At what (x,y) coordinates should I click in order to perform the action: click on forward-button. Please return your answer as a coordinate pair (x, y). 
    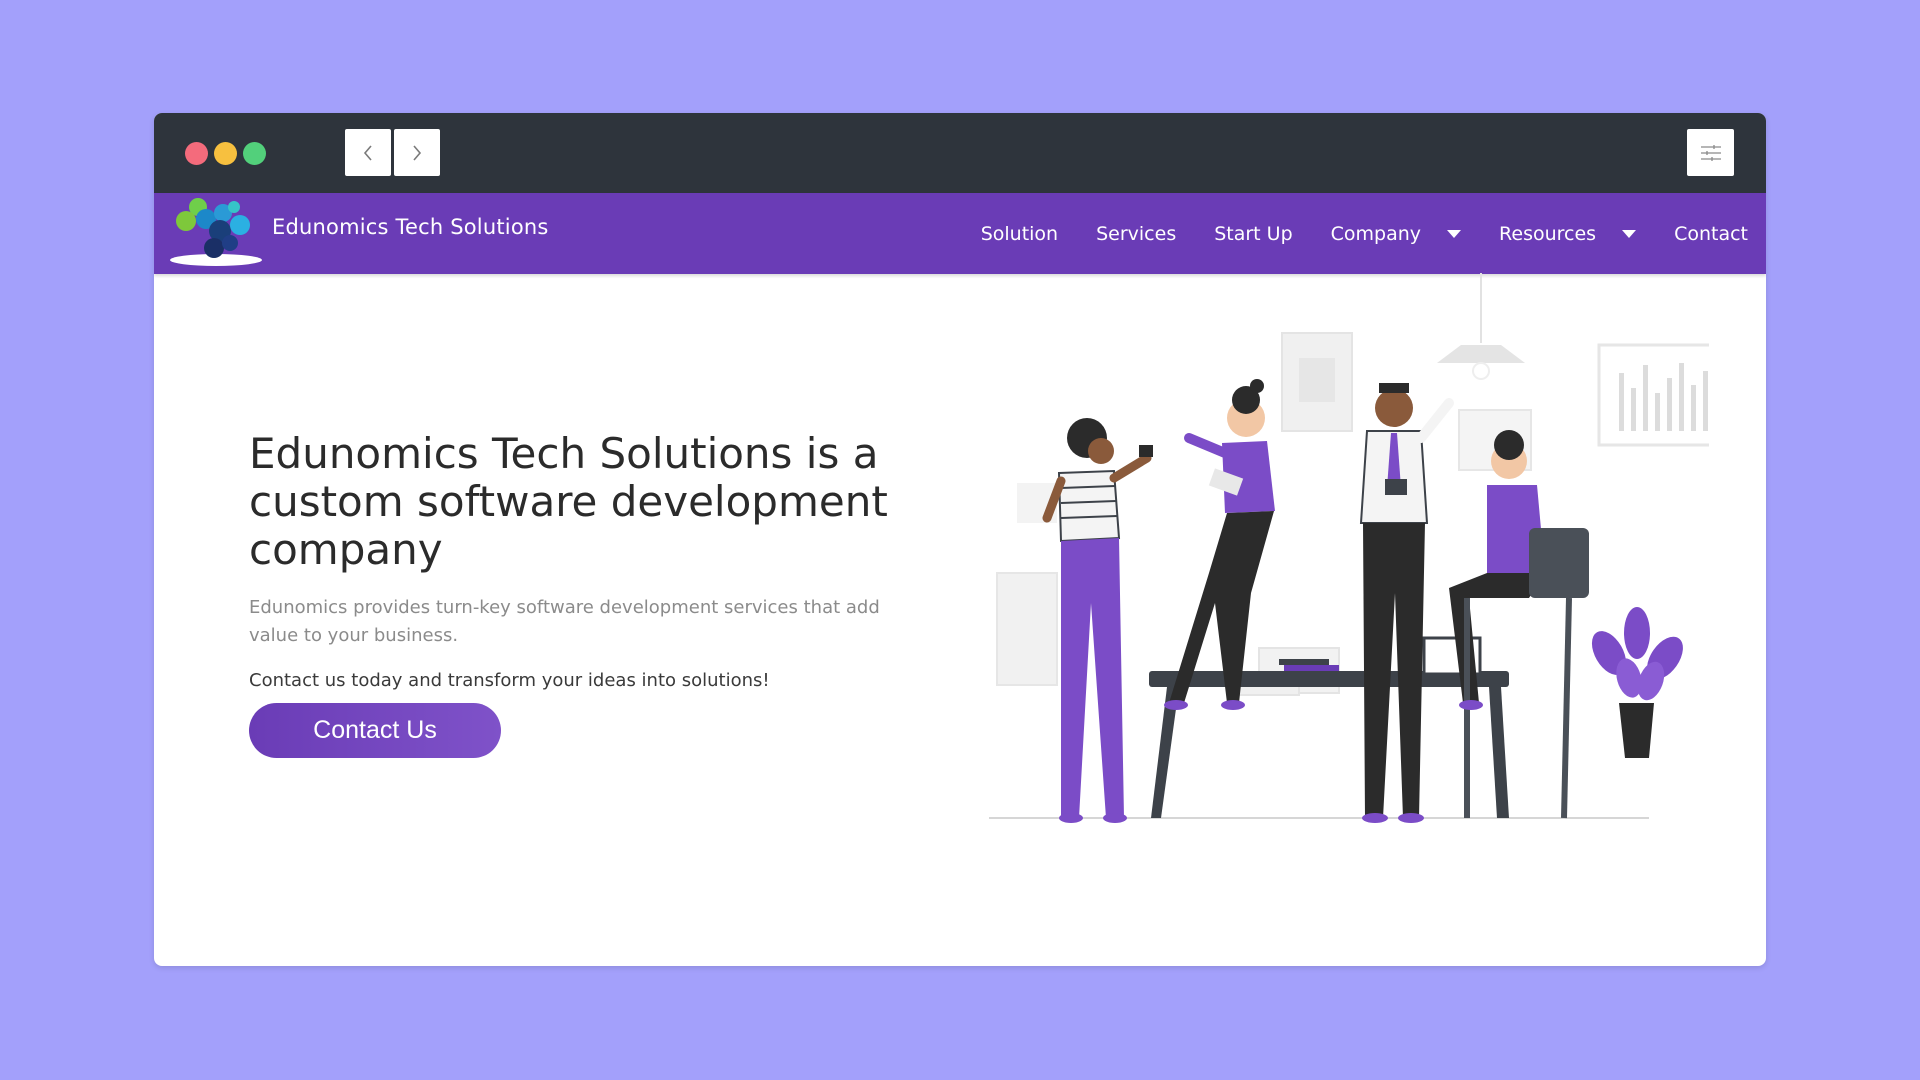
    Looking at the image, I should click on (417, 152).